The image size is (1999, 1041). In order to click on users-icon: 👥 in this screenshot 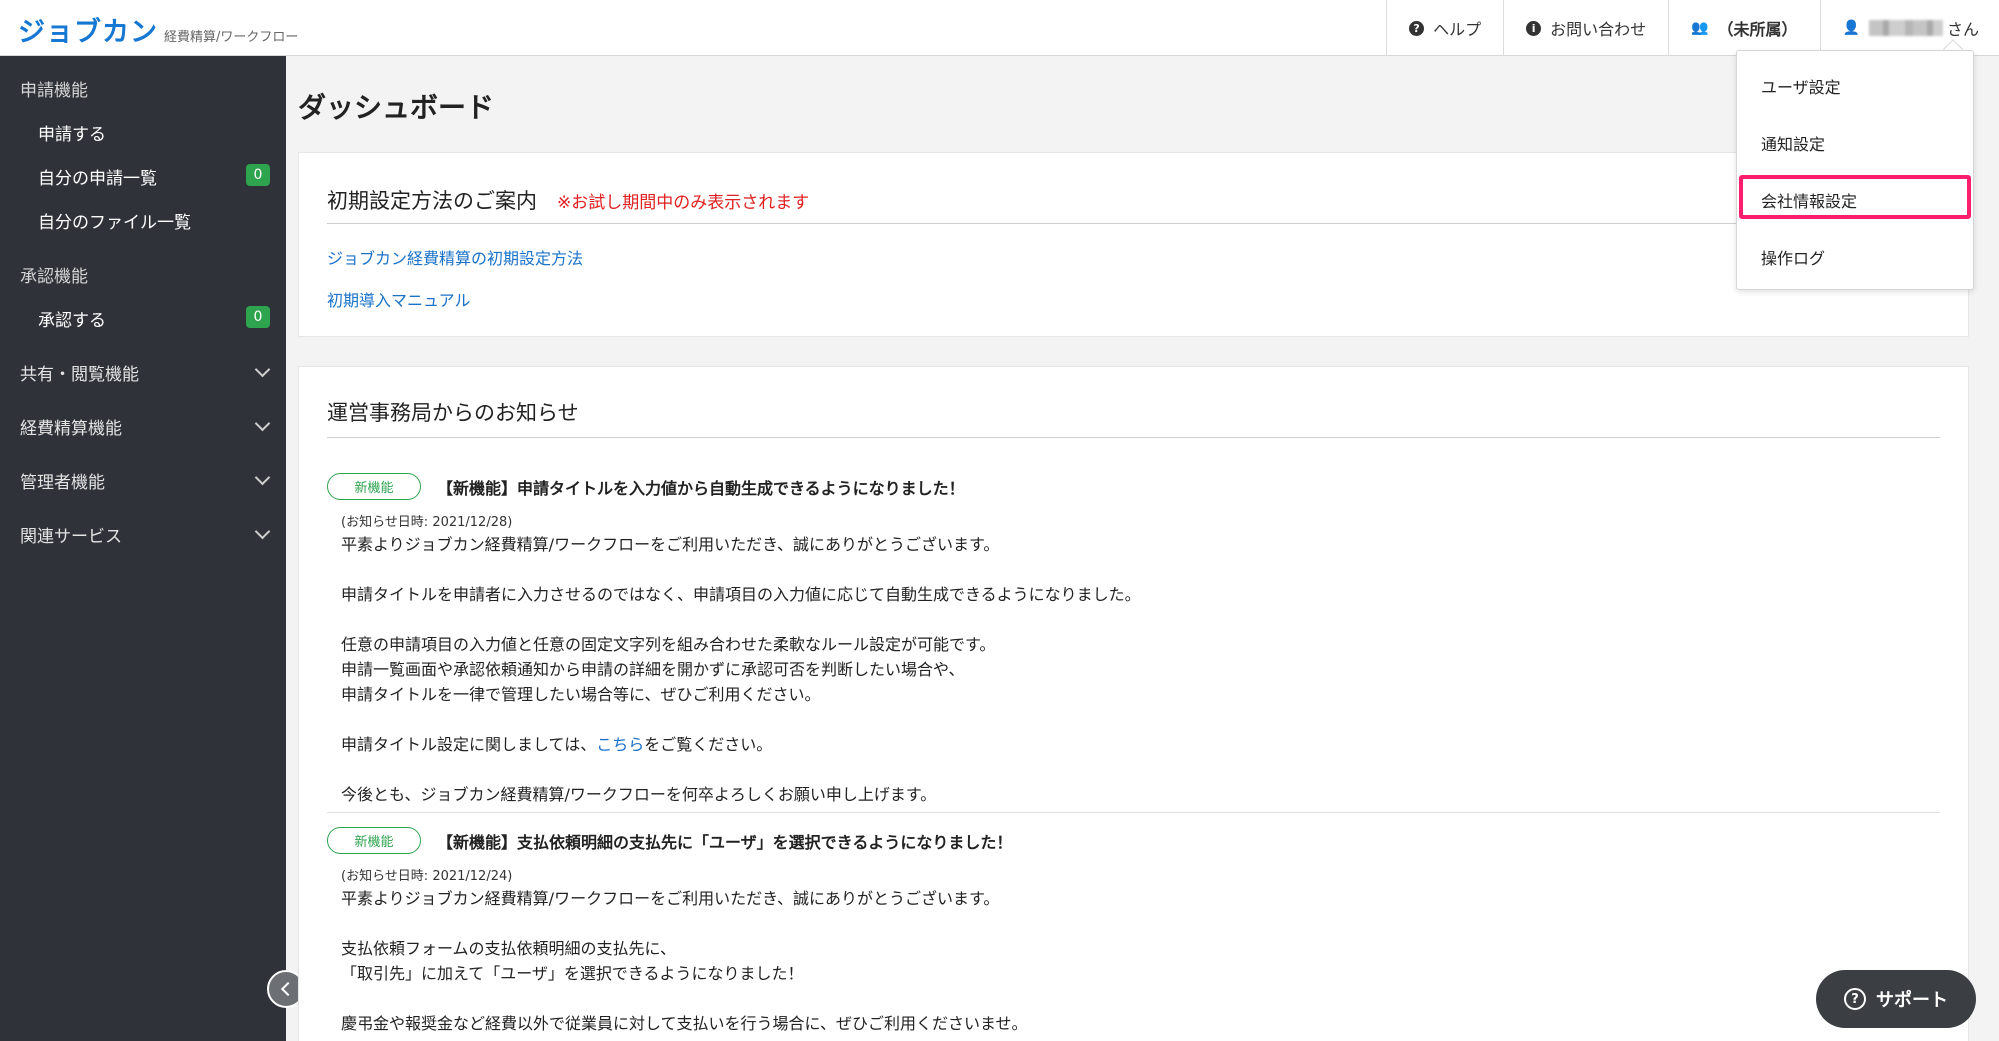, I will do `click(1700, 28)`.